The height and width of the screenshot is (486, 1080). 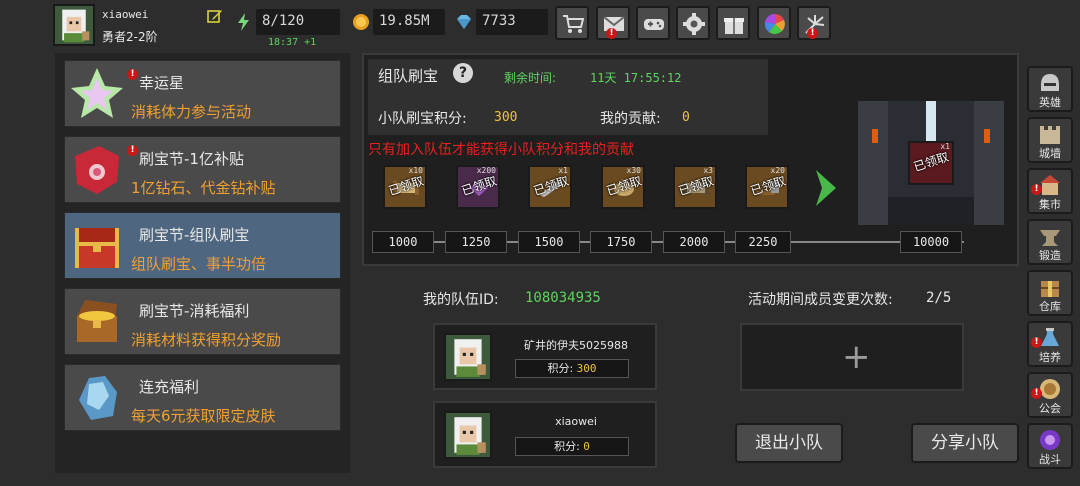 I want to click on reward-slot: x10 已领取, so click(x=405, y=187).